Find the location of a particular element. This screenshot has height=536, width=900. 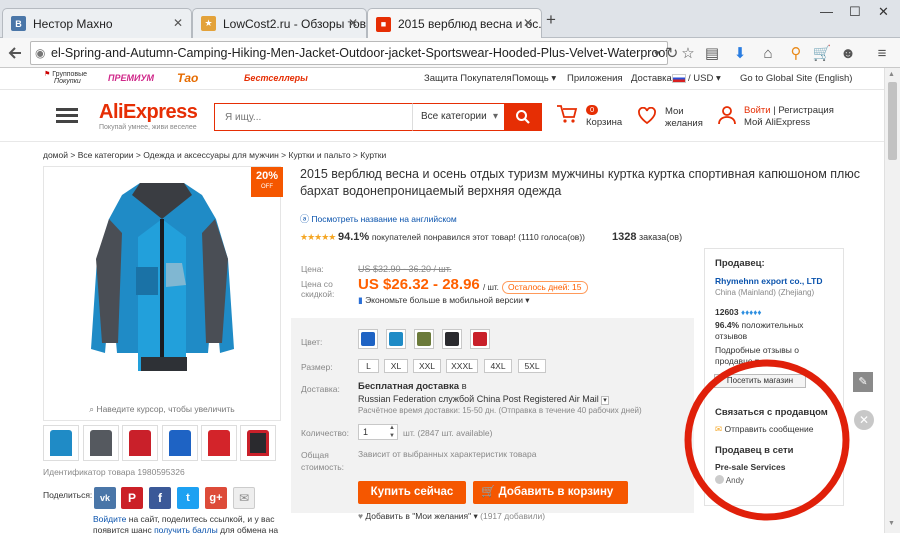

chat-extension-icon: ☻ is located at coordinates (848, 53).